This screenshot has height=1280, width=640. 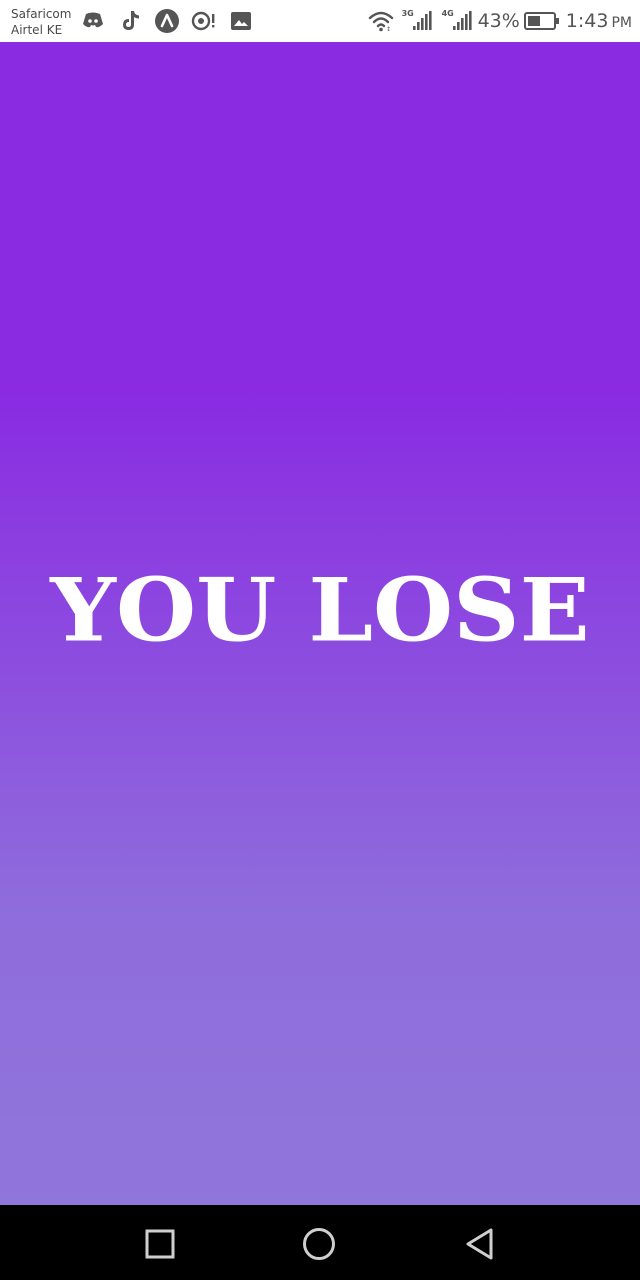 What do you see at coordinates (587, 21) in the screenshot?
I see `clock-time: 1:43` at bounding box center [587, 21].